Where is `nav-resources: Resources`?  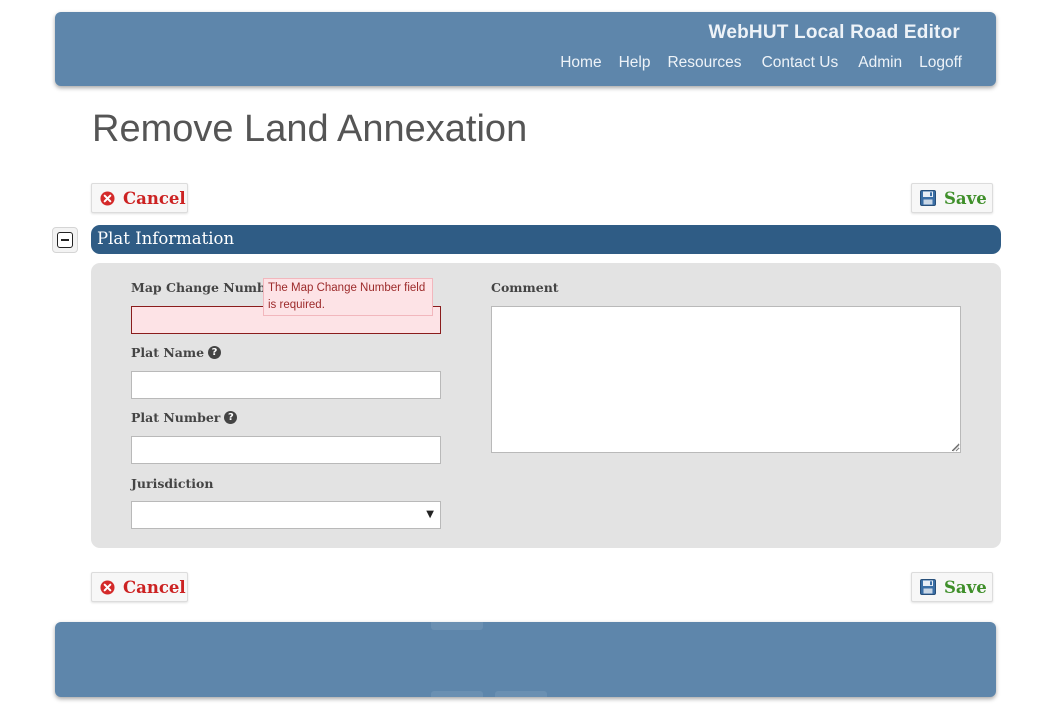 nav-resources: Resources is located at coordinates (704, 63).